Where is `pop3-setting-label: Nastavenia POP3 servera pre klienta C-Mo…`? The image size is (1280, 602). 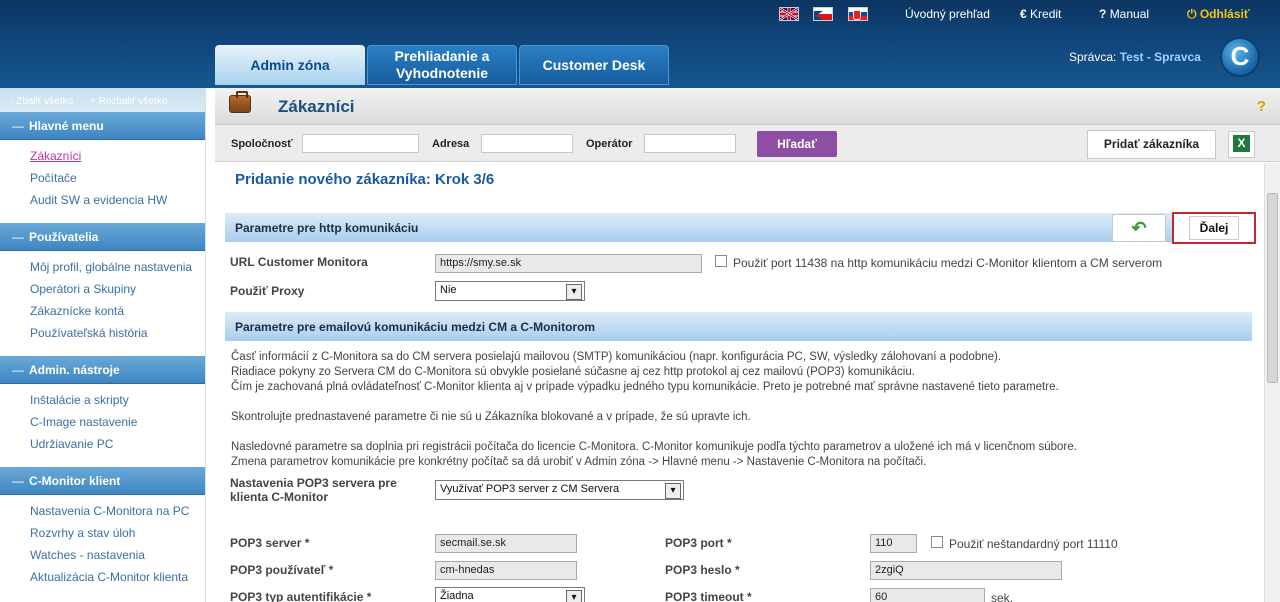
pop3-setting-label: Nastavenia POP3 servera pre klienta C-Mo… is located at coordinates (313, 490).